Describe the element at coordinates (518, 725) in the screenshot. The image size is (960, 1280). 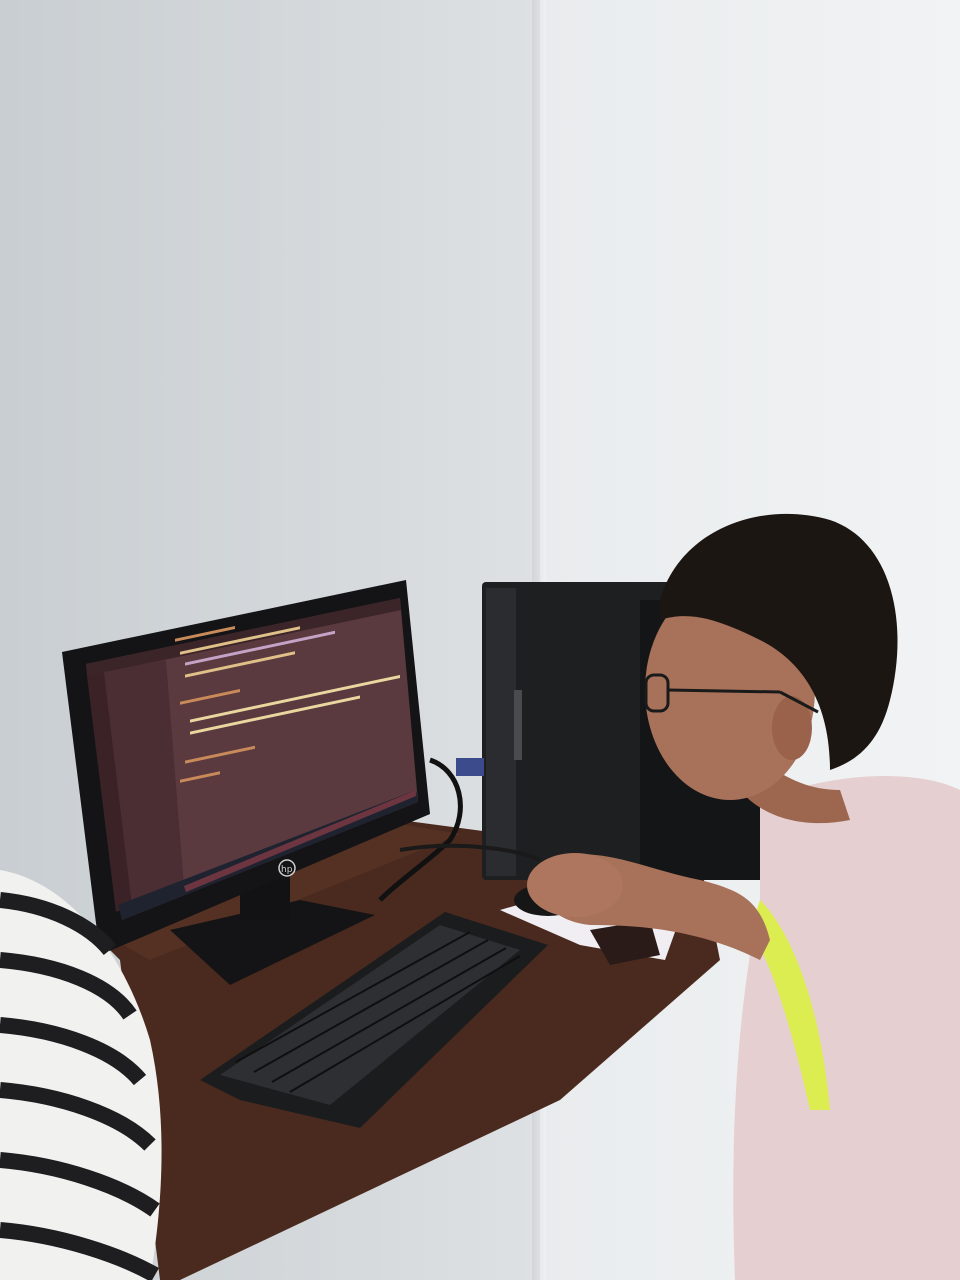
I see `pc-tower-label` at that location.